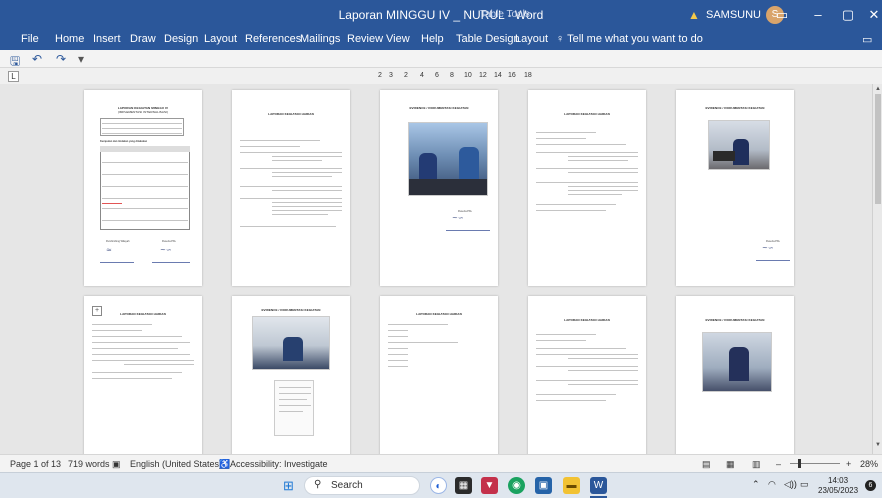  I want to click on ruler-tick: 14, so click(498, 75).